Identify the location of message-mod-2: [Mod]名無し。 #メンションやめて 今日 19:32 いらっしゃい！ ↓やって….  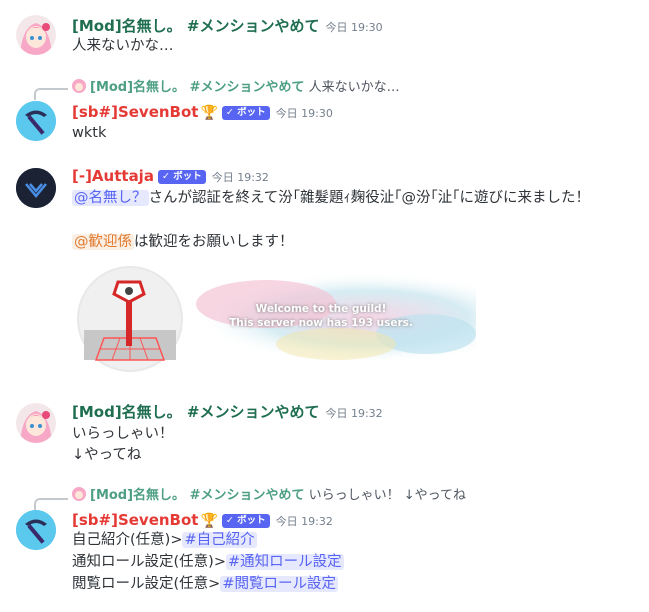
(324, 431).